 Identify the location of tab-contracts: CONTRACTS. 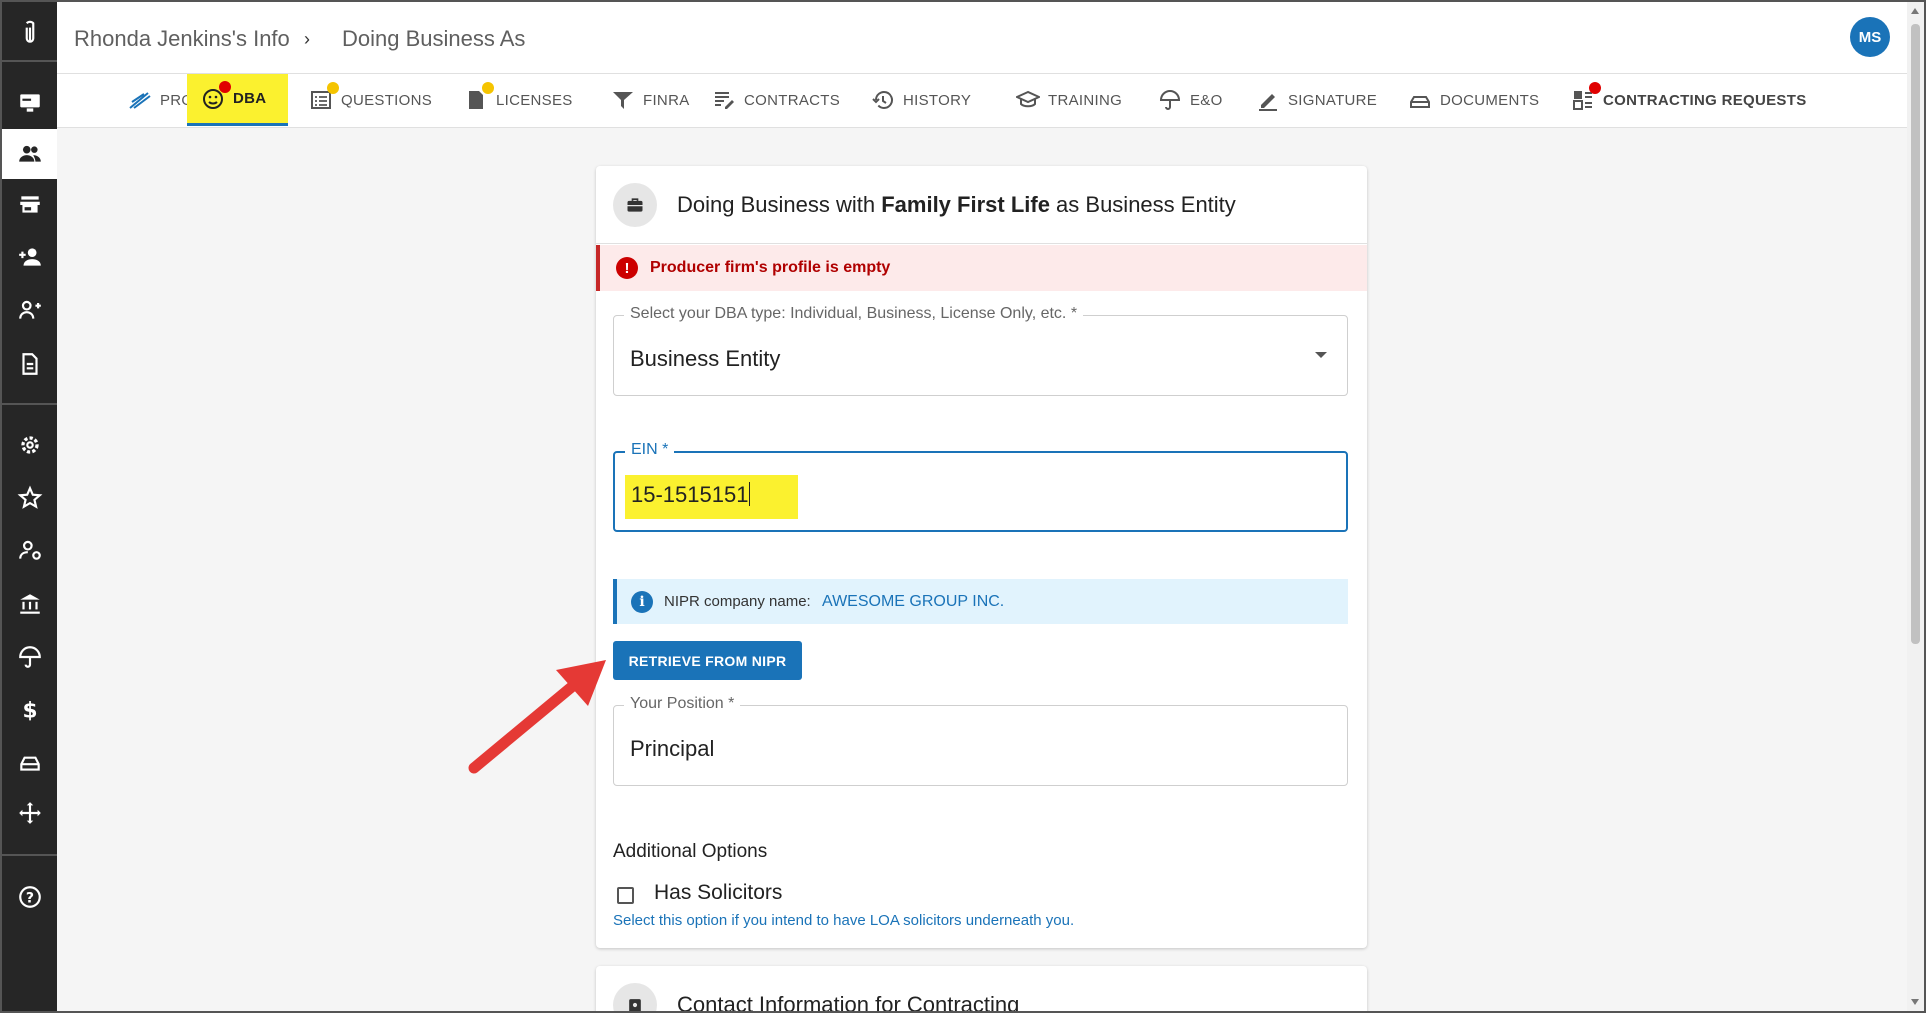
(776, 100).